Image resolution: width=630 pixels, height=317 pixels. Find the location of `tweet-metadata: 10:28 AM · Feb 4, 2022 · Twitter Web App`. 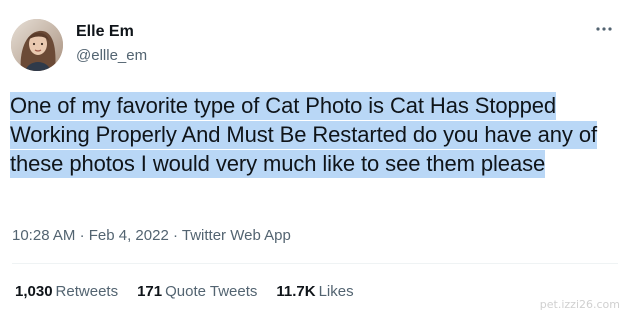

tweet-metadata: 10:28 AM · Feb 4, 2022 · Twitter Web App is located at coordinates (151, 236).